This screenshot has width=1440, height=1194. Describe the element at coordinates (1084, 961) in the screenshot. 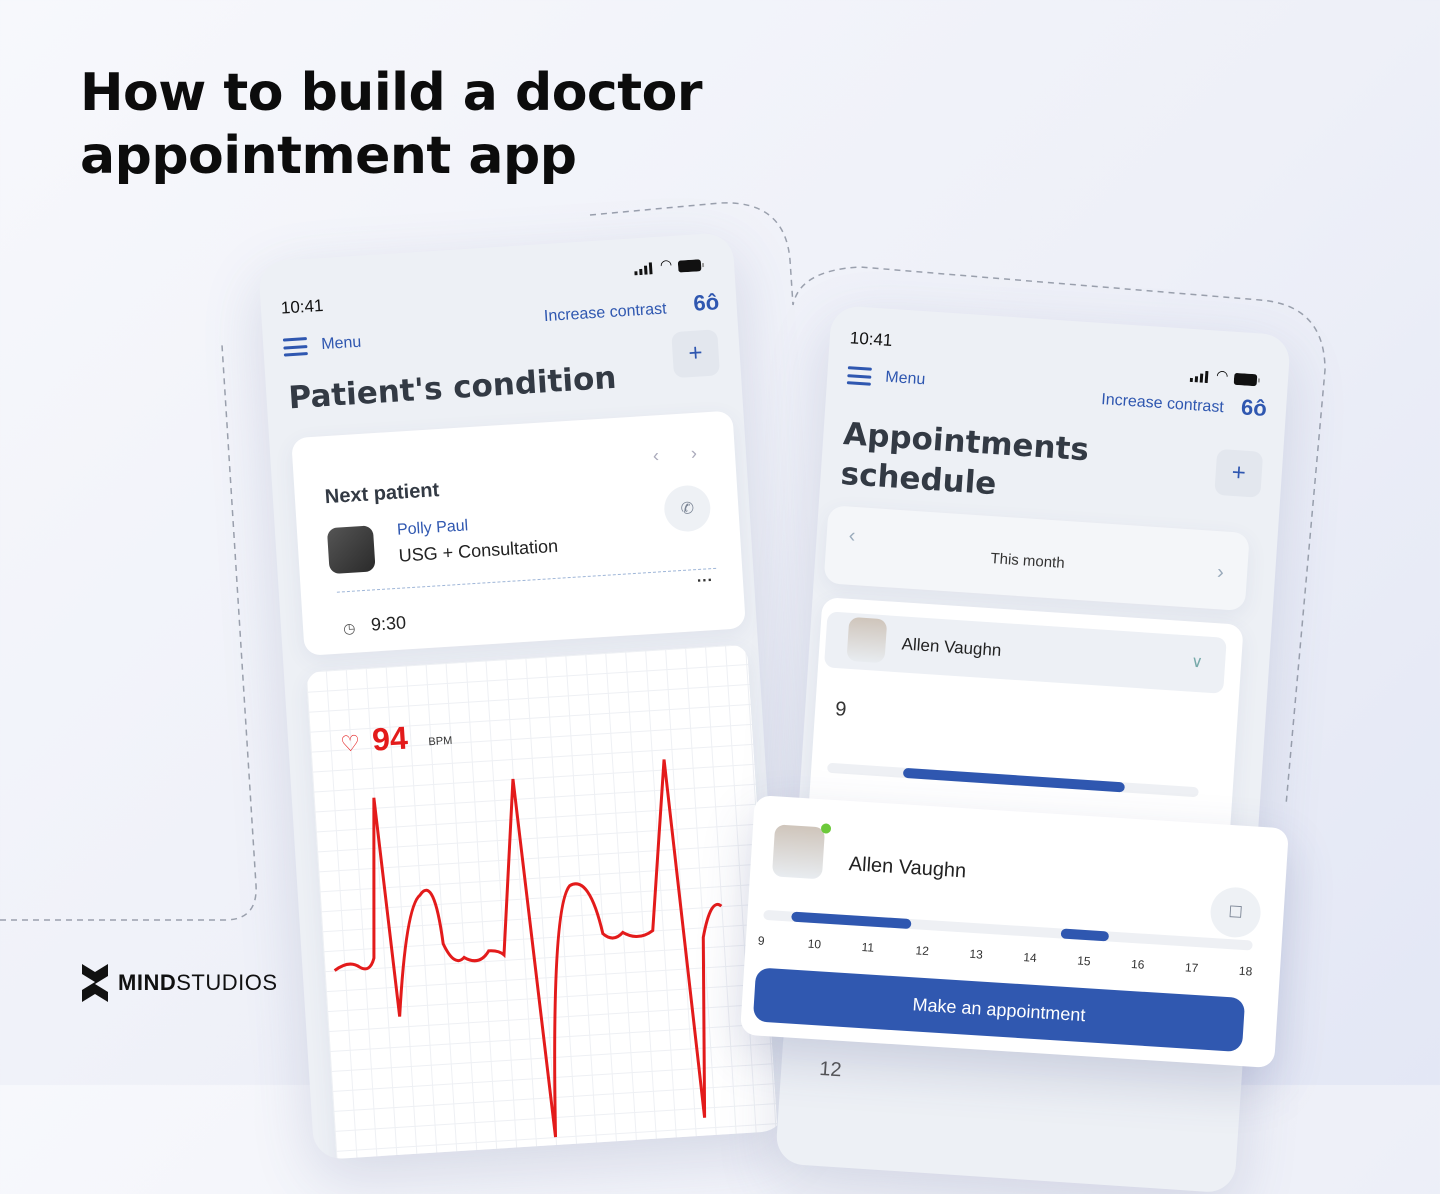

I see `hour-tick: 15` at that location.